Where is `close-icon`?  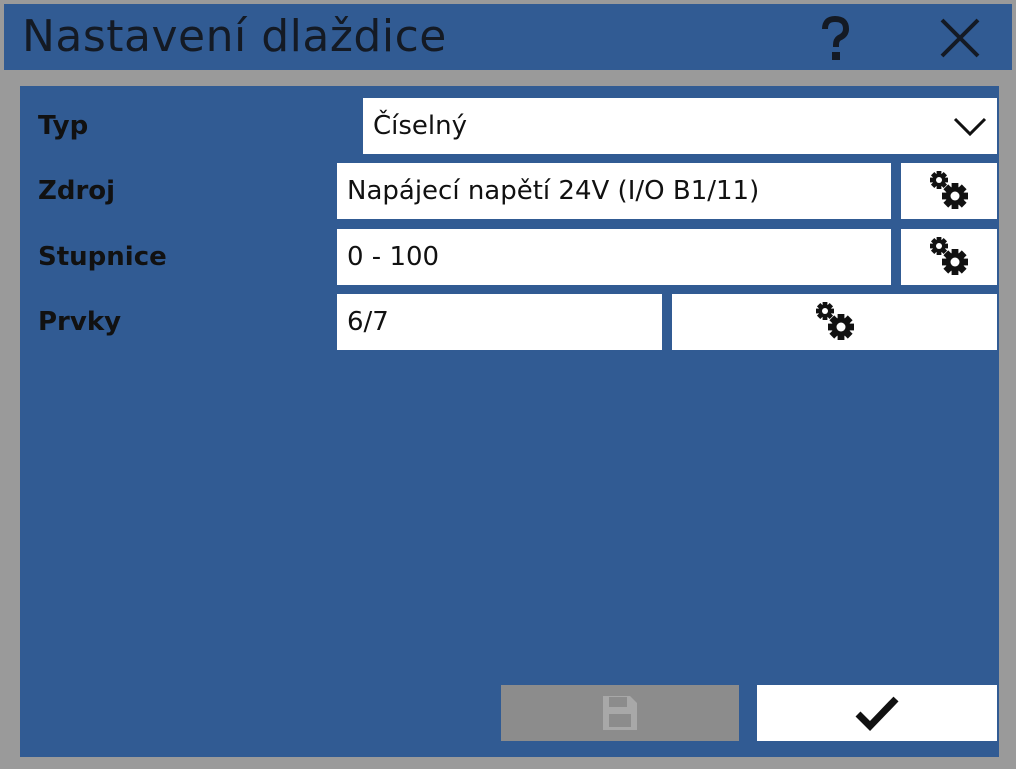 close-icon is located at coordinates (960, 38).